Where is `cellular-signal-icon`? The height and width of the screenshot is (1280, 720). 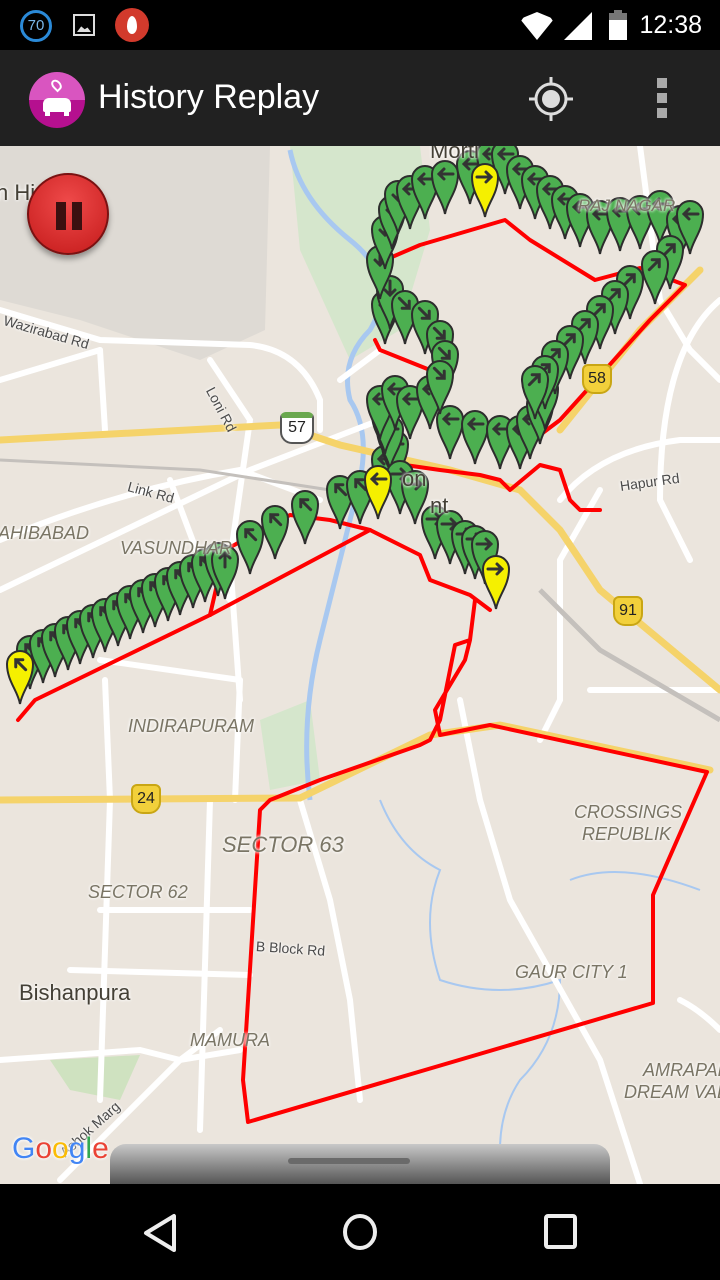 cellular-signal-icon is located at coordinates (578, 26).